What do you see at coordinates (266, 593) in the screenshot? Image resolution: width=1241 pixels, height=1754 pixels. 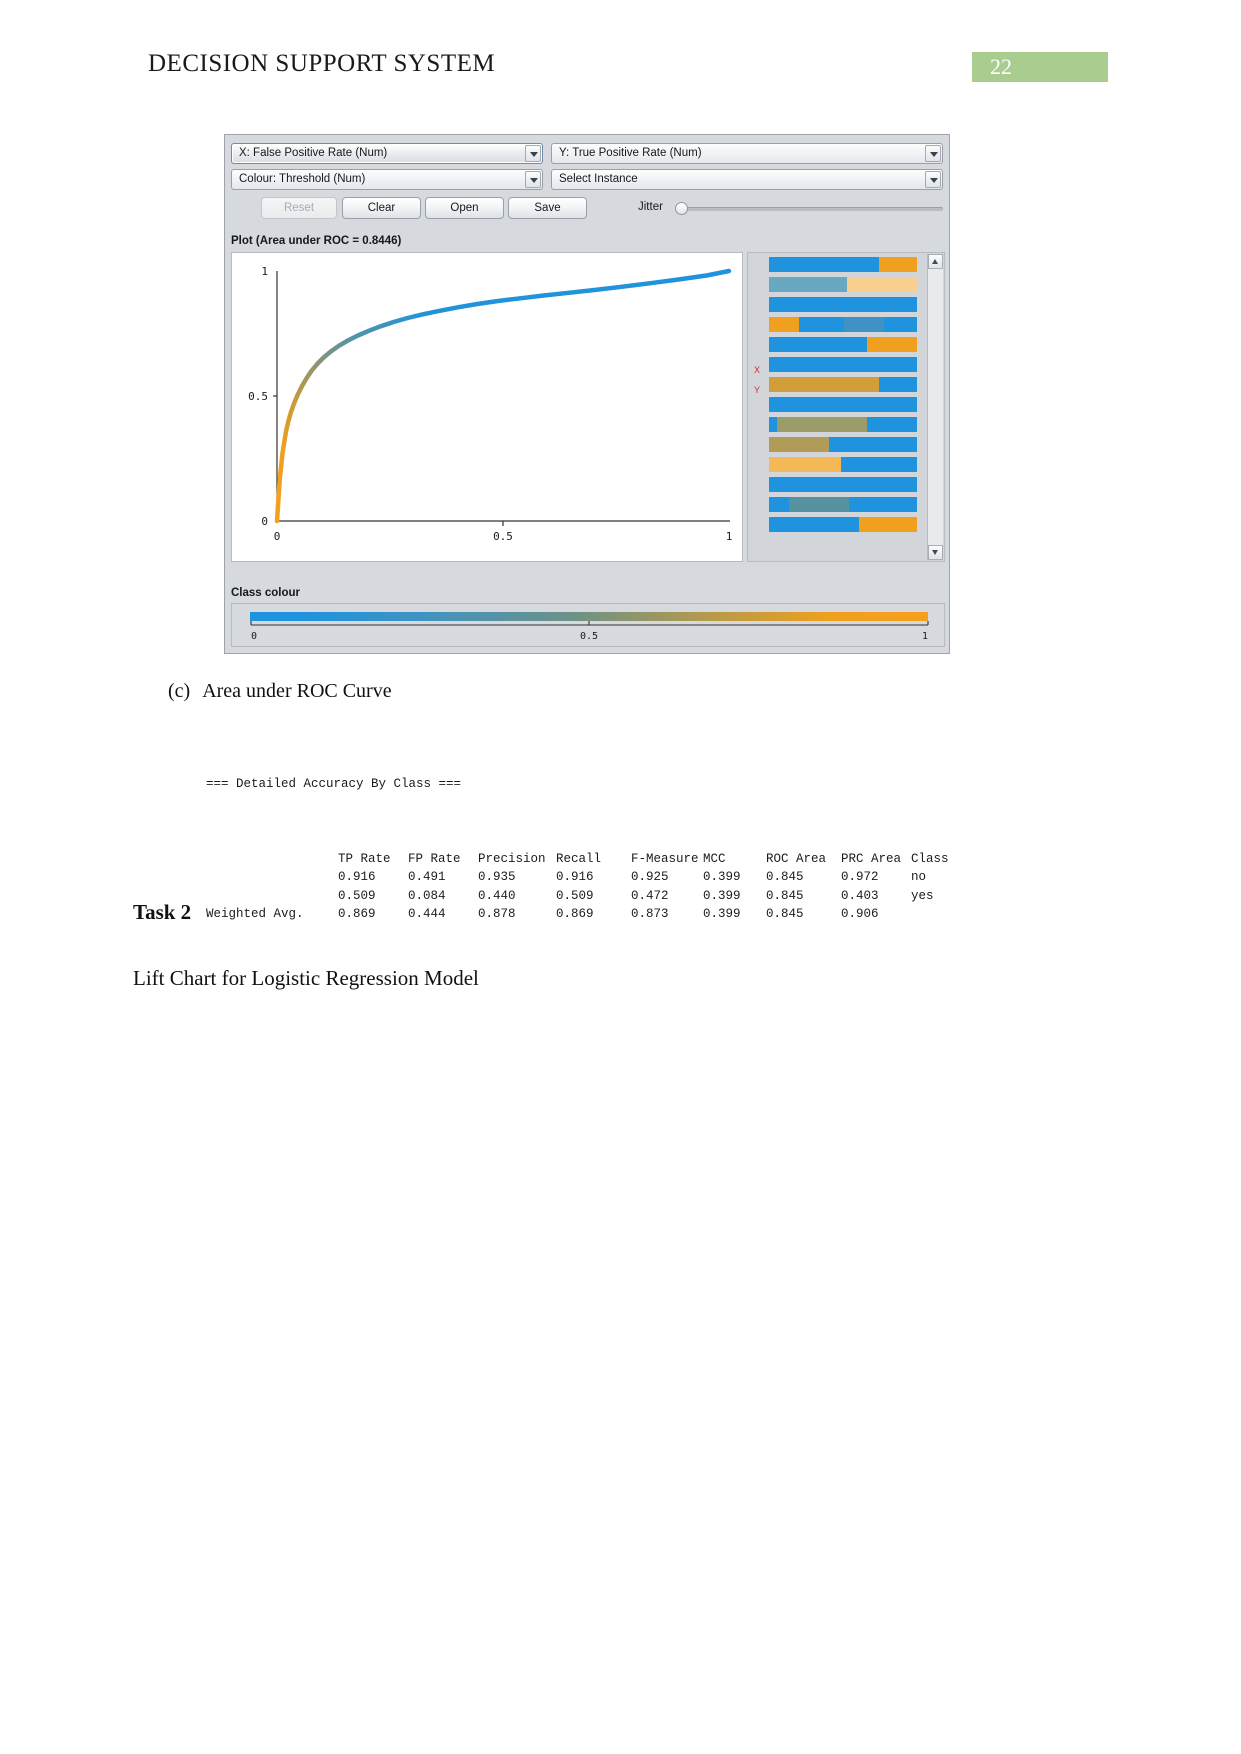 I see `class-colour-label: Class colour` at bounding box center [266, 593].